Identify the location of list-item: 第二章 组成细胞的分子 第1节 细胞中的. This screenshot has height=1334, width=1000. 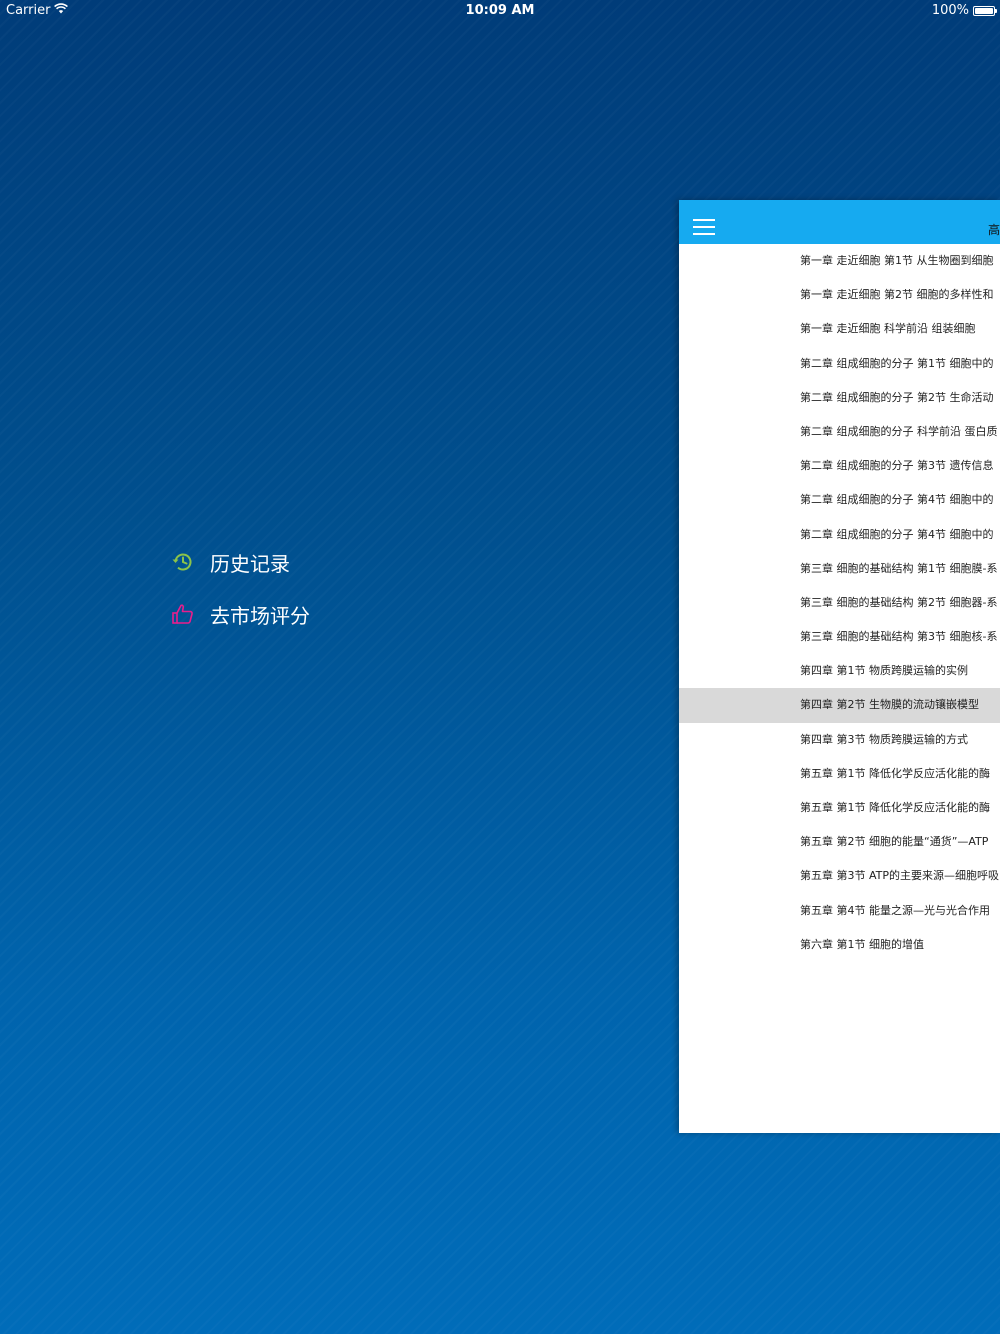
(839, 364).